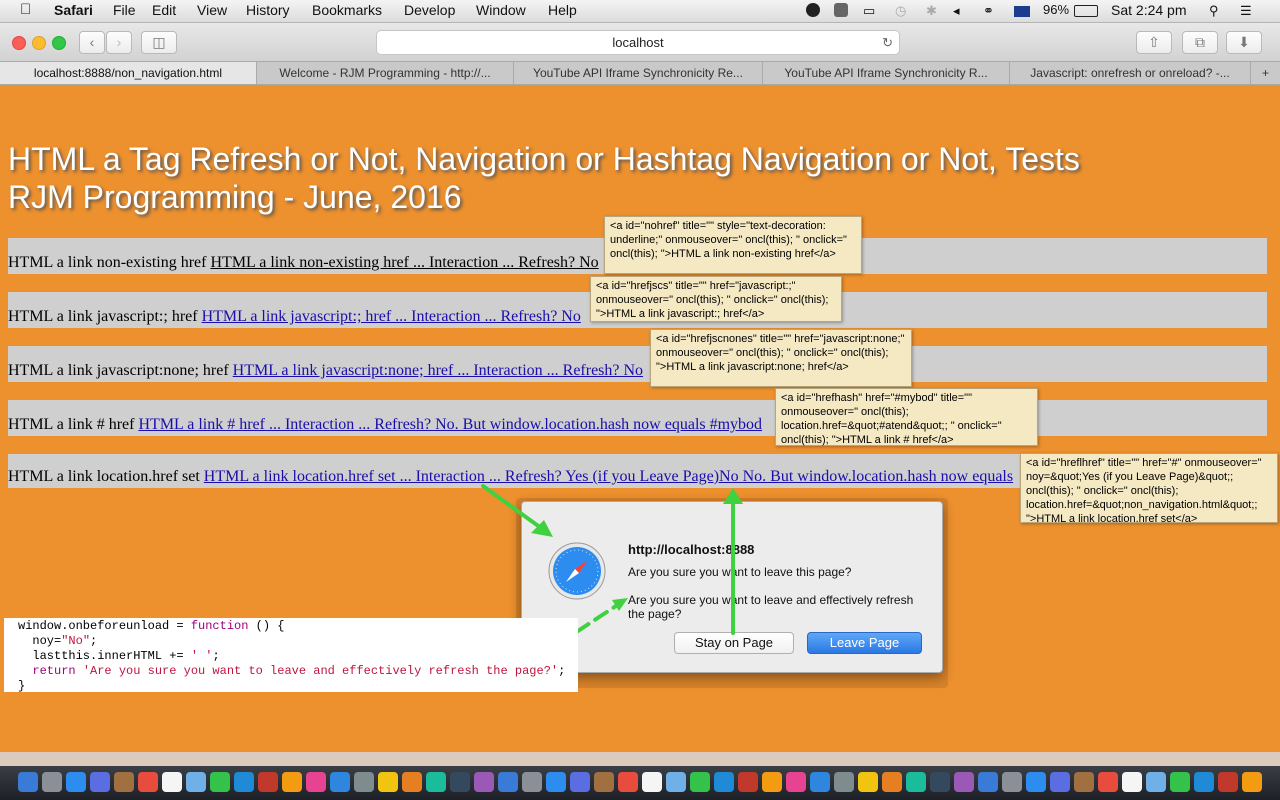  What do you see at coordinates (638, 42) in the screenshot?
I see `address-bar: localhost ↻` at bounding box center [638, 42].